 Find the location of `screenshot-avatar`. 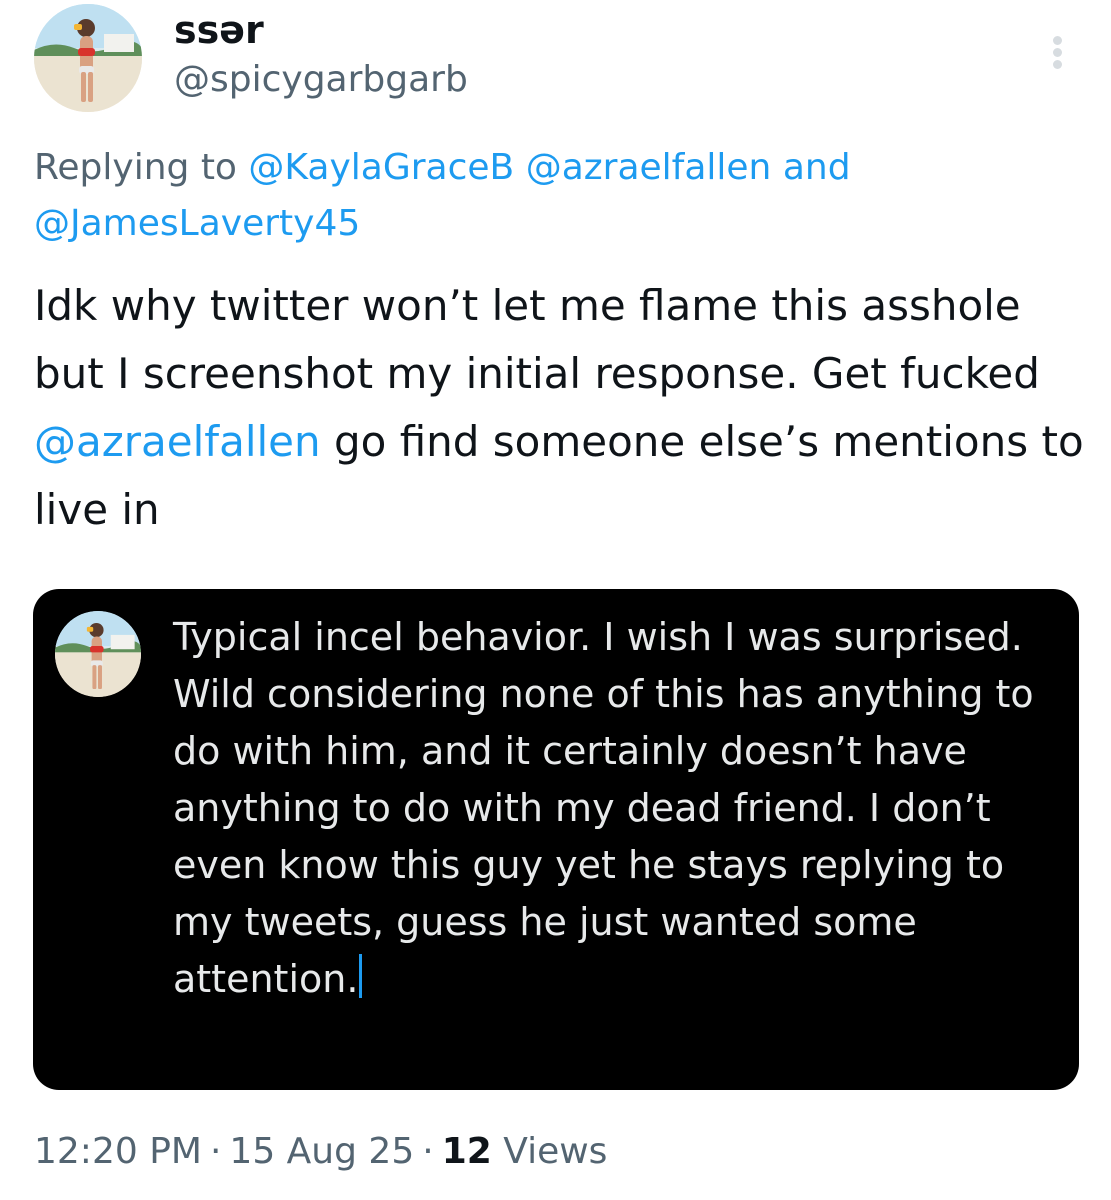

screenshot-avatar is located at coordinates (98, 654).